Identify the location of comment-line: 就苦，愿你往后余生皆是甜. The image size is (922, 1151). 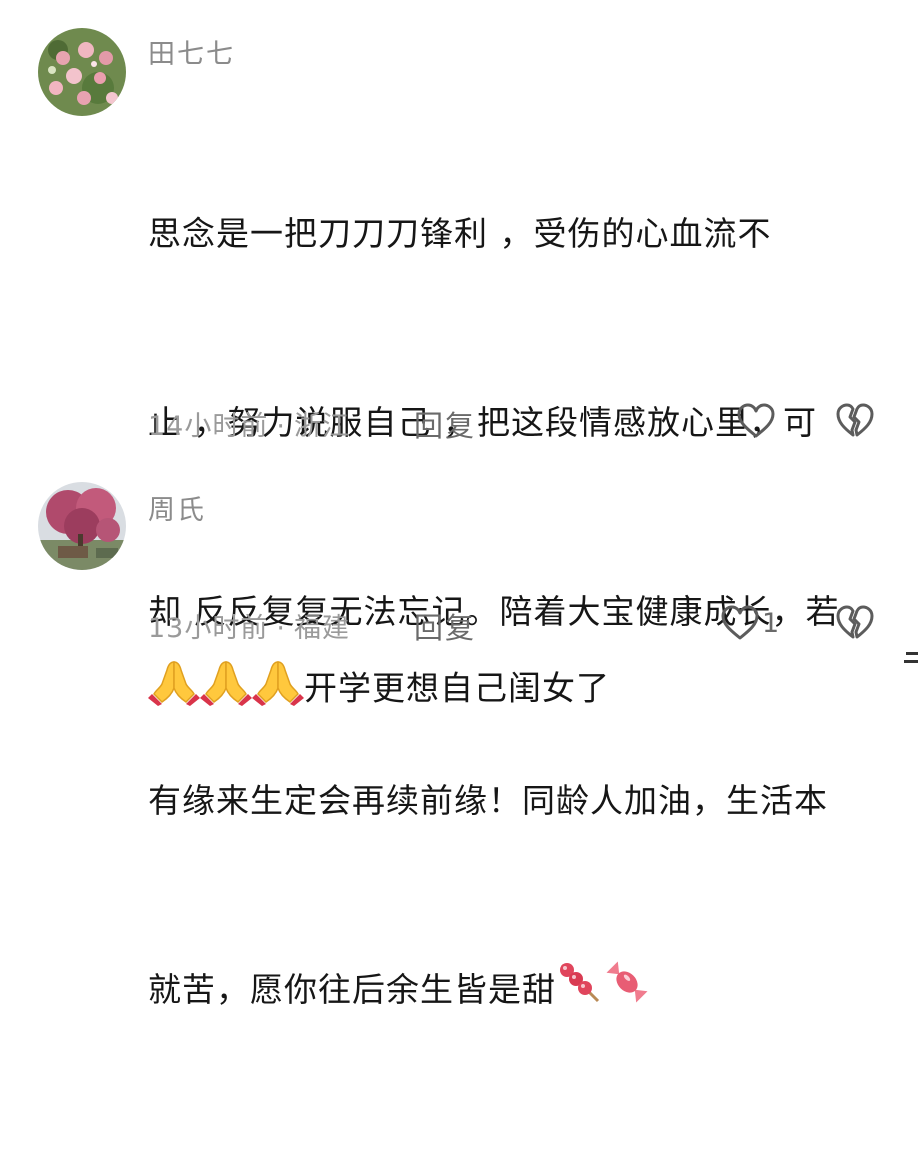
(518, 991).